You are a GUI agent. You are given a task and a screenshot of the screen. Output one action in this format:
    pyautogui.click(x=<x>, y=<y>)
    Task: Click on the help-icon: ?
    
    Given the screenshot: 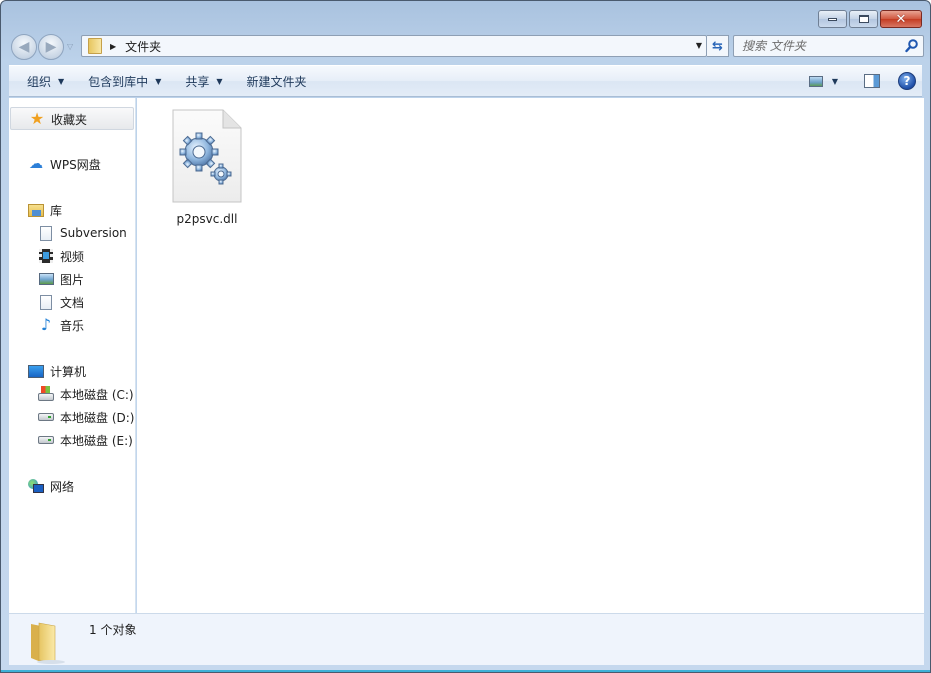 What is the action you would take?
    pyautogui.click(x=907, y=81)
    